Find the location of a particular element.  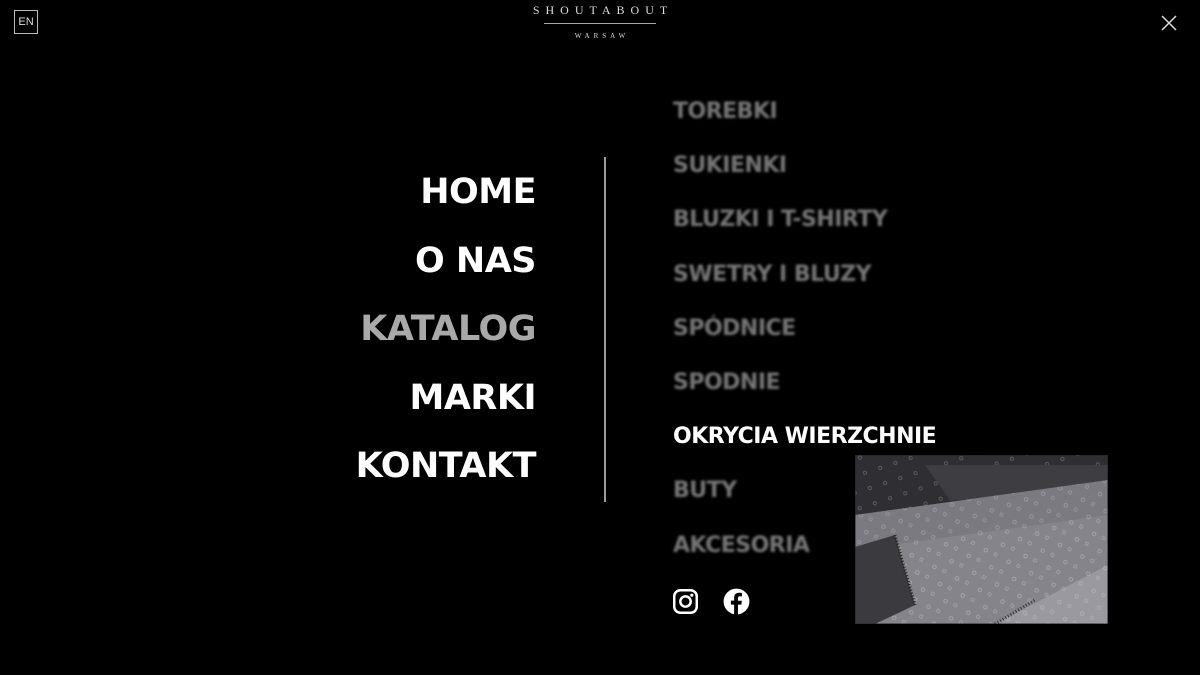

menu-divider is located at coordinates (605, 329).